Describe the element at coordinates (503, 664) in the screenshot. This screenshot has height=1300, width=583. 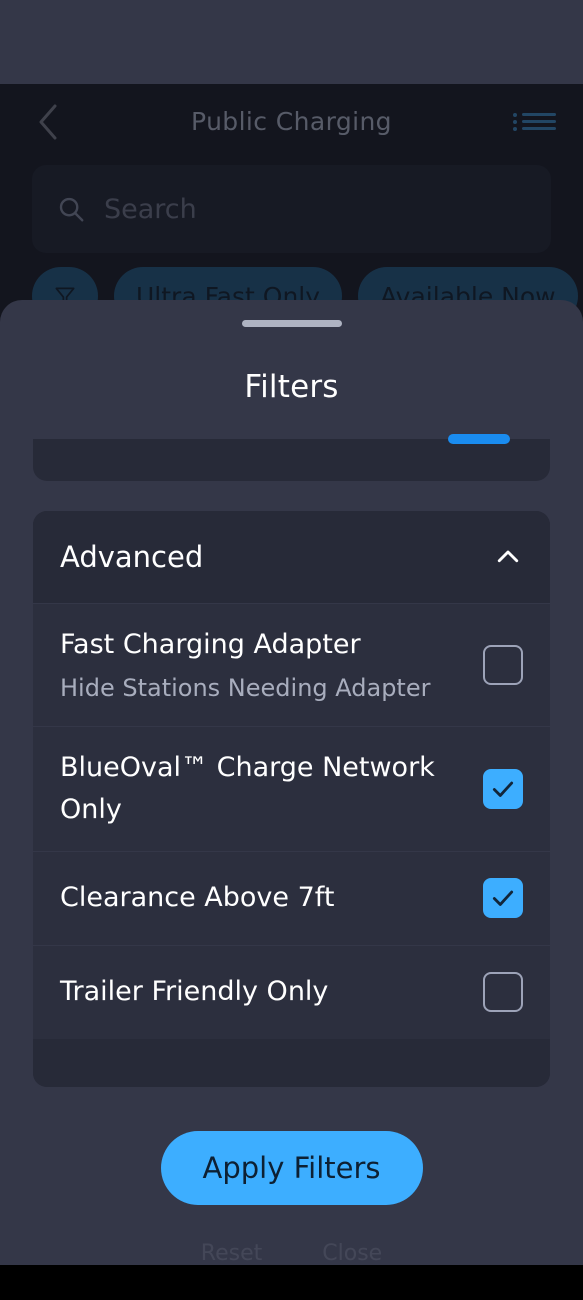
I see `checkbox-fast-charging-adapter` at that location.